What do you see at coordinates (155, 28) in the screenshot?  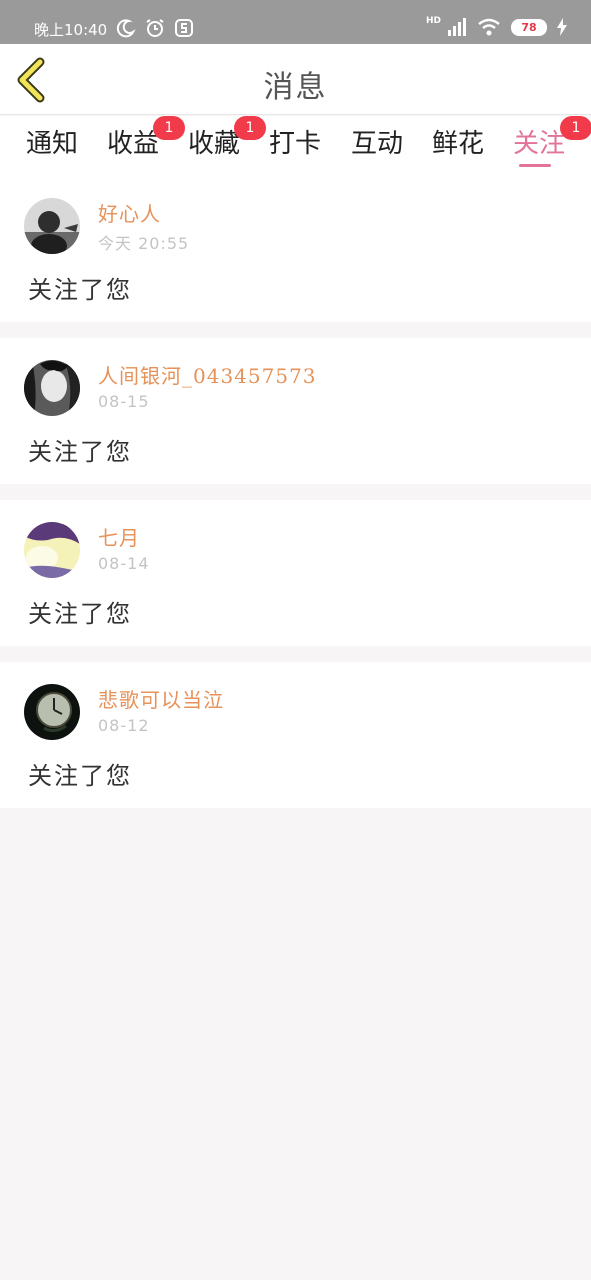 I see `alarm-icon` at bounding box center [155, 28].